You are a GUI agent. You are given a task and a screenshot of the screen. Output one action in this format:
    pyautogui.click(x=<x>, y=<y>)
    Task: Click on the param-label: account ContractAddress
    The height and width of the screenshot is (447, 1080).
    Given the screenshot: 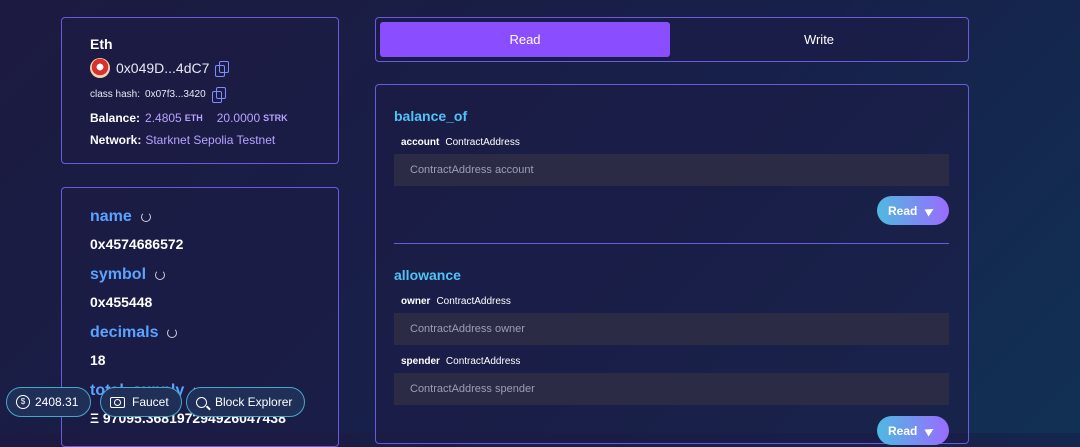 What is the action you would take?
    pyautogui.click(x=460, y=142)
    